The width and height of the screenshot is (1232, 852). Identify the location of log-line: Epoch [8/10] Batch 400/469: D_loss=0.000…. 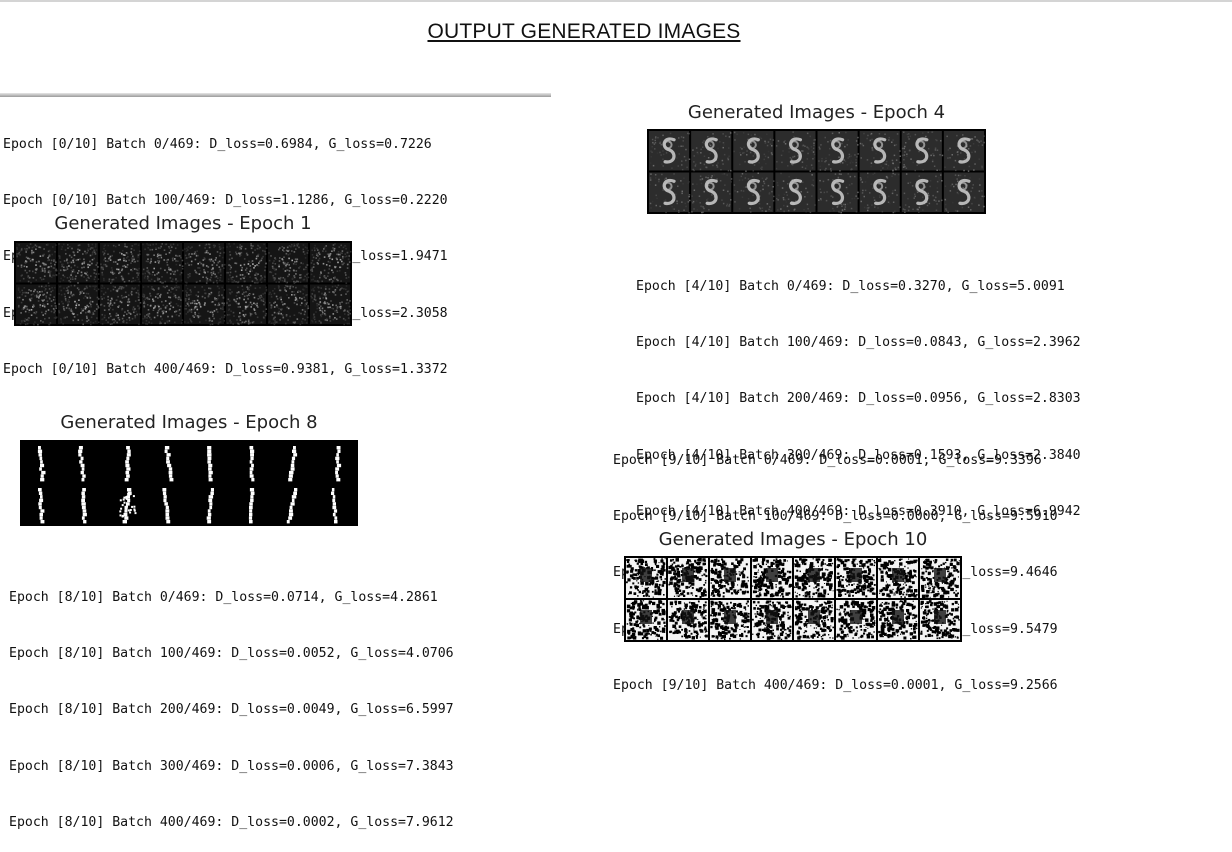
(231, 823).